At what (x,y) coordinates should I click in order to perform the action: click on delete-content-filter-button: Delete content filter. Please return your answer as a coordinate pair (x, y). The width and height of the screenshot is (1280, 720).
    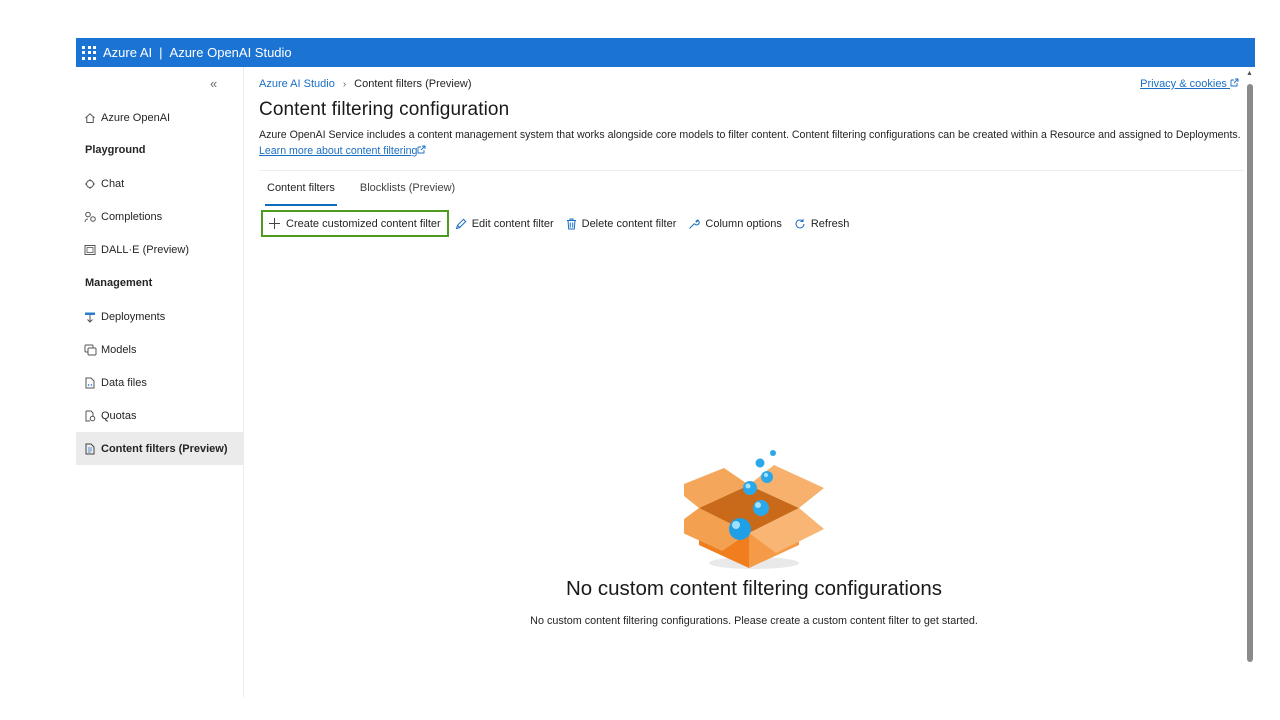
    Looking at the image, I should click on (621, 223).